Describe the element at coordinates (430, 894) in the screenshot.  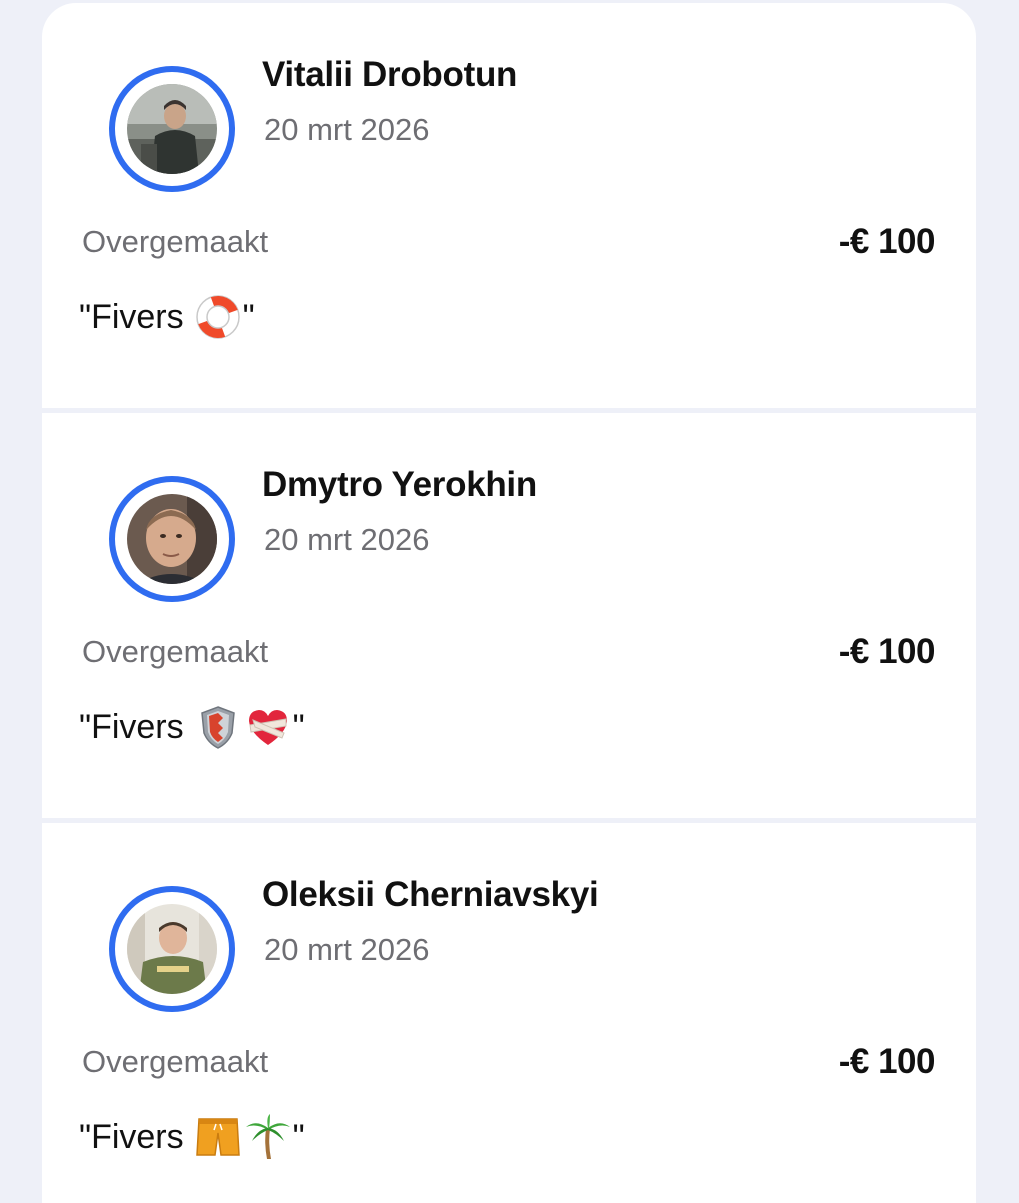
I see `recipient-name: Oleksii Cherniavskyi` at that location.